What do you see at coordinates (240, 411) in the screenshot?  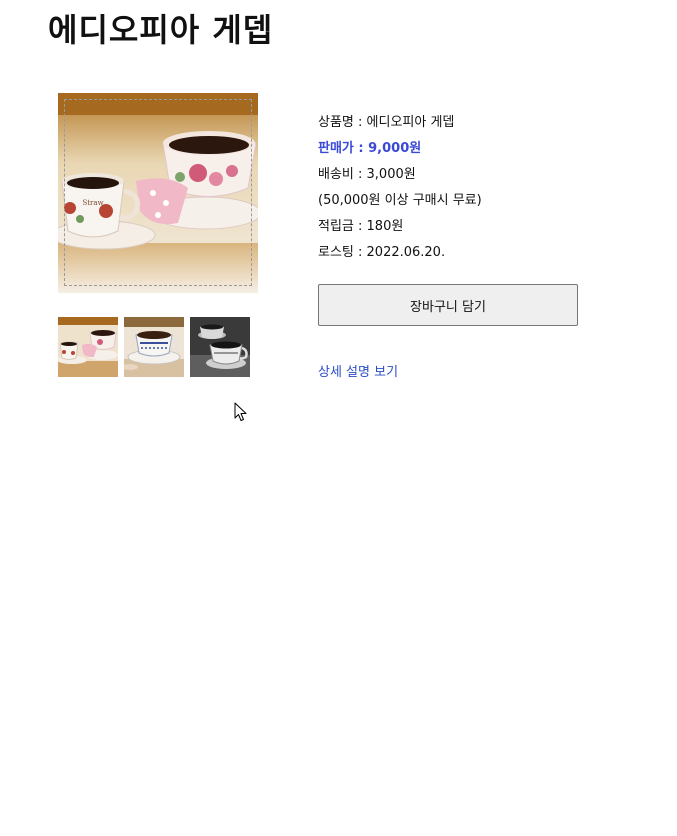 I see `mouse-pointer-icon` at bounding box center [240, 411].